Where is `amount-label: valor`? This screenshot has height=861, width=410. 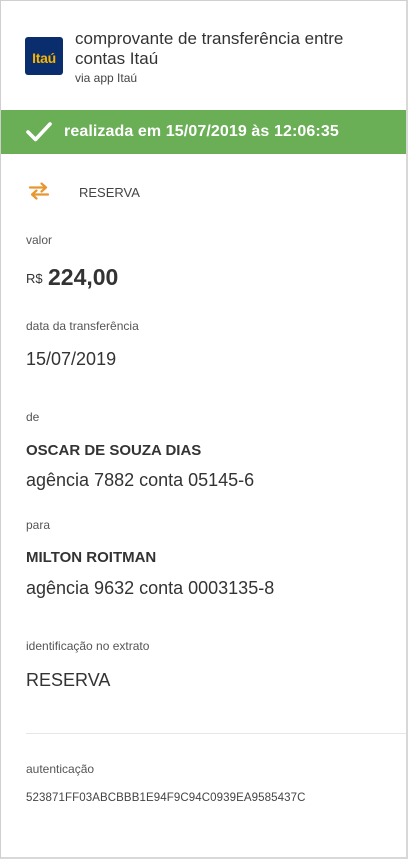 amount-label: valor is located at coordinates (39, 240).